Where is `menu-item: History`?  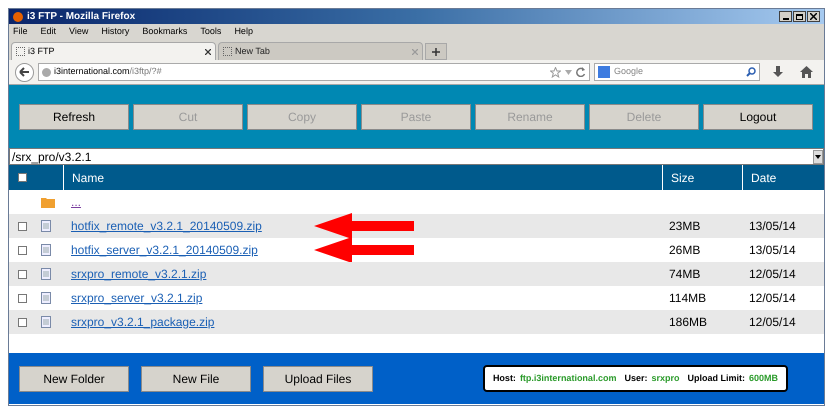
menu-item: History is located at coordinates (115, 32).